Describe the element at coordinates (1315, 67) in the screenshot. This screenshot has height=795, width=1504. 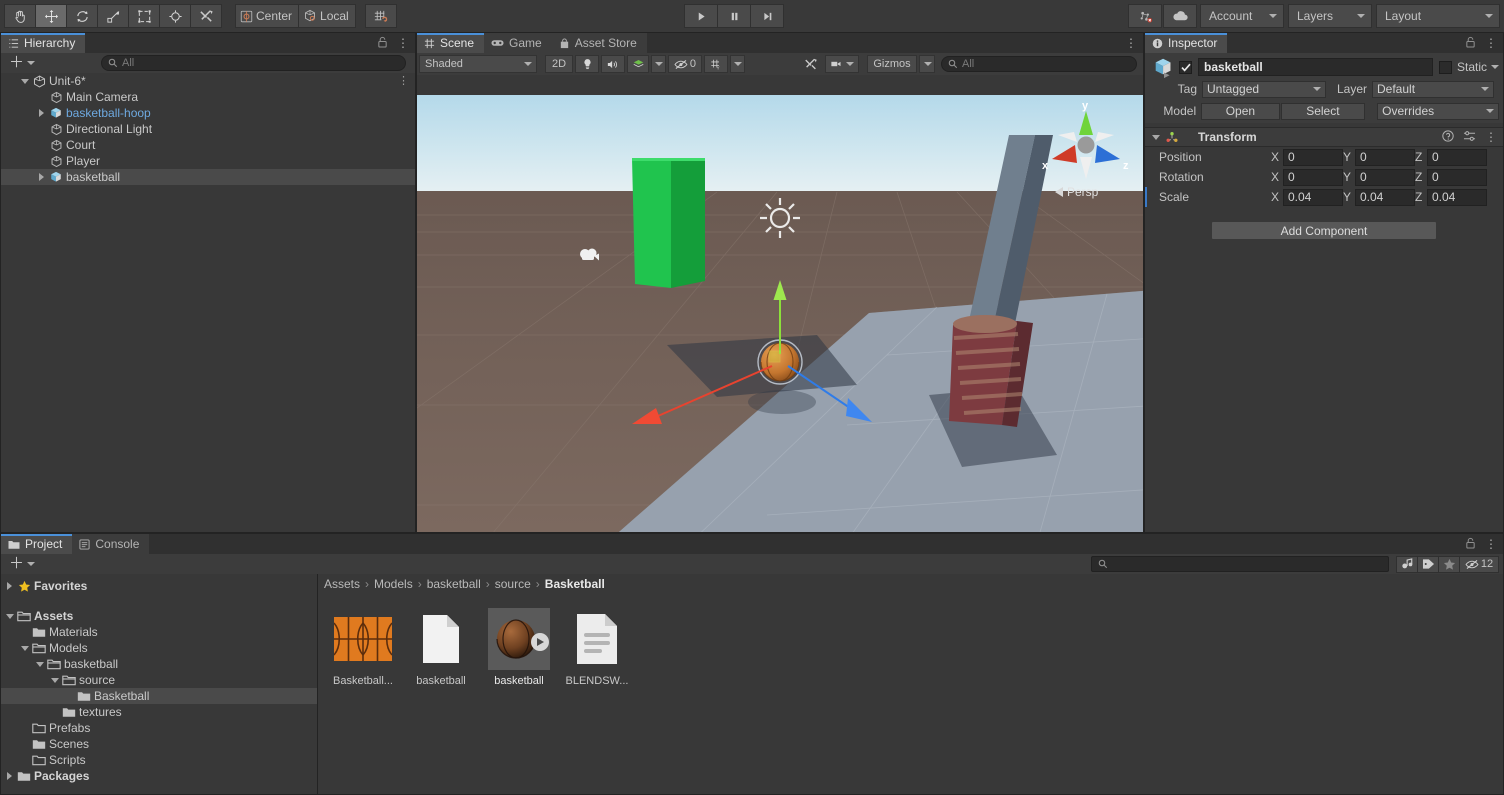
I see `gameobject-name-input: basketball` at that location.